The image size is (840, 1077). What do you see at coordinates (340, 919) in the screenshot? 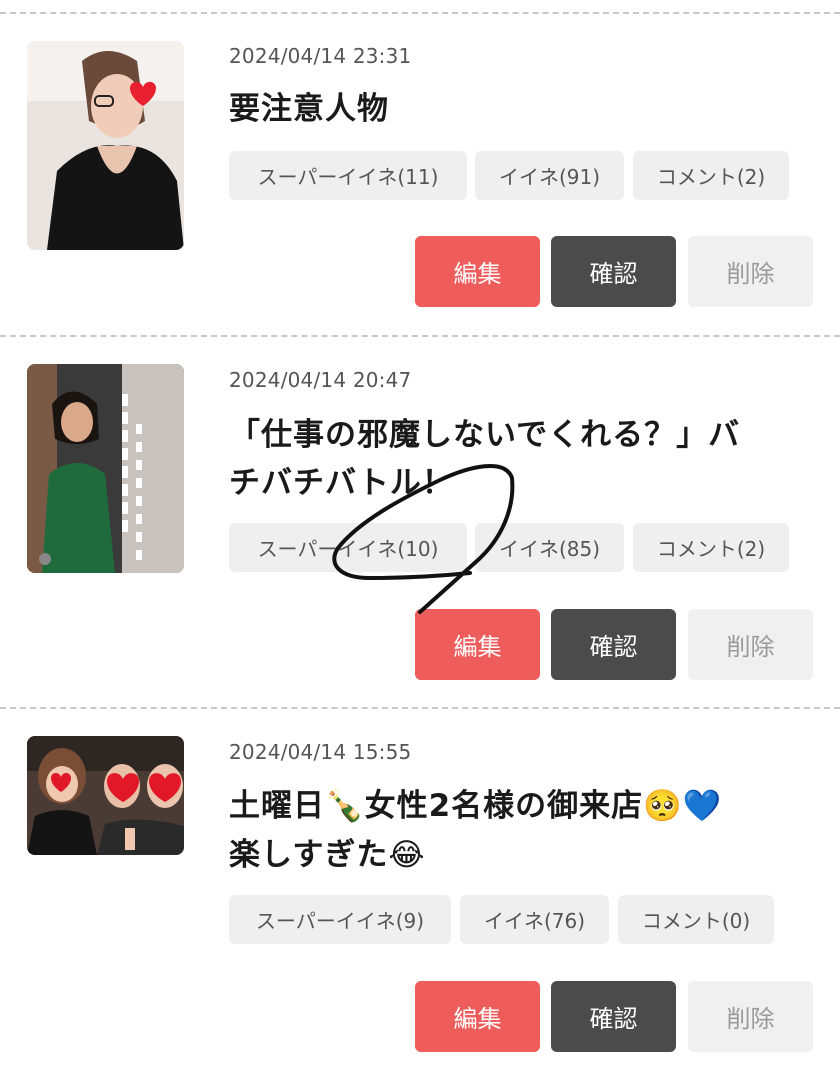
I see `super-like-chip: スーパーイイネ(9)` at bounding box center [340, 919].